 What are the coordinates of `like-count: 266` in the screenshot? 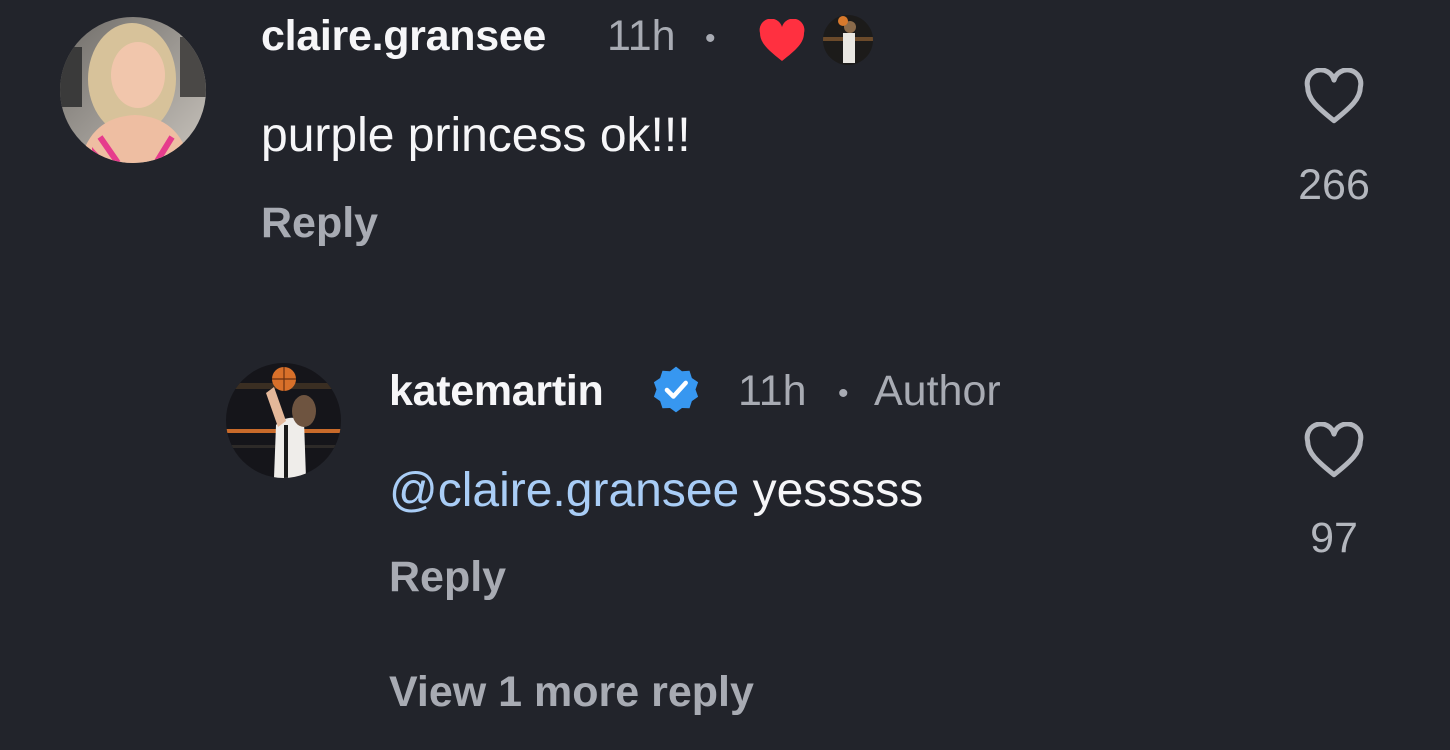 It's located at (1334, 185).